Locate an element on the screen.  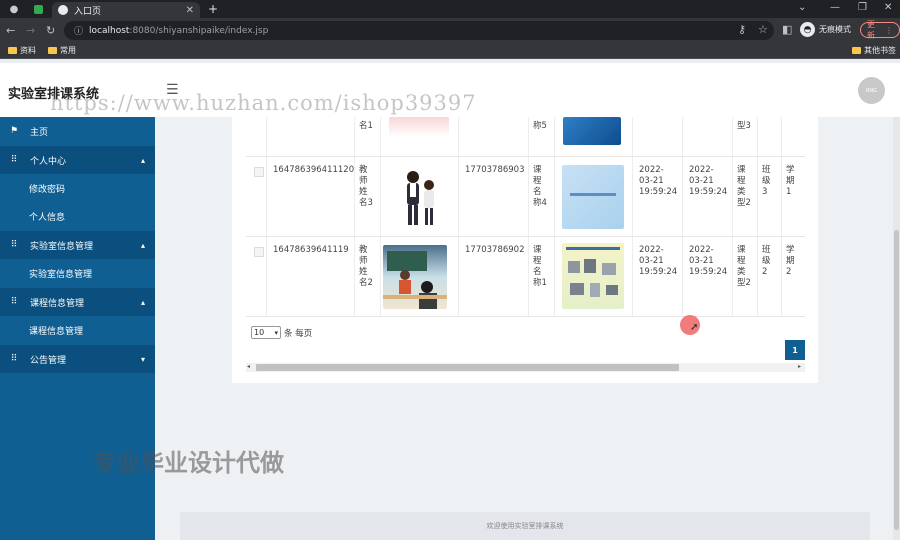
forward-icon: → is located at coordinates (30, 30).